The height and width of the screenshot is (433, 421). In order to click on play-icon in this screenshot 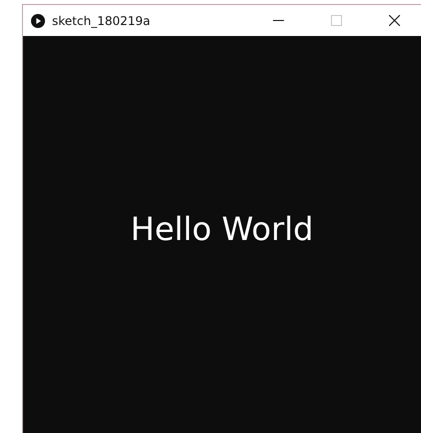, I will do `click(38, 21)`.